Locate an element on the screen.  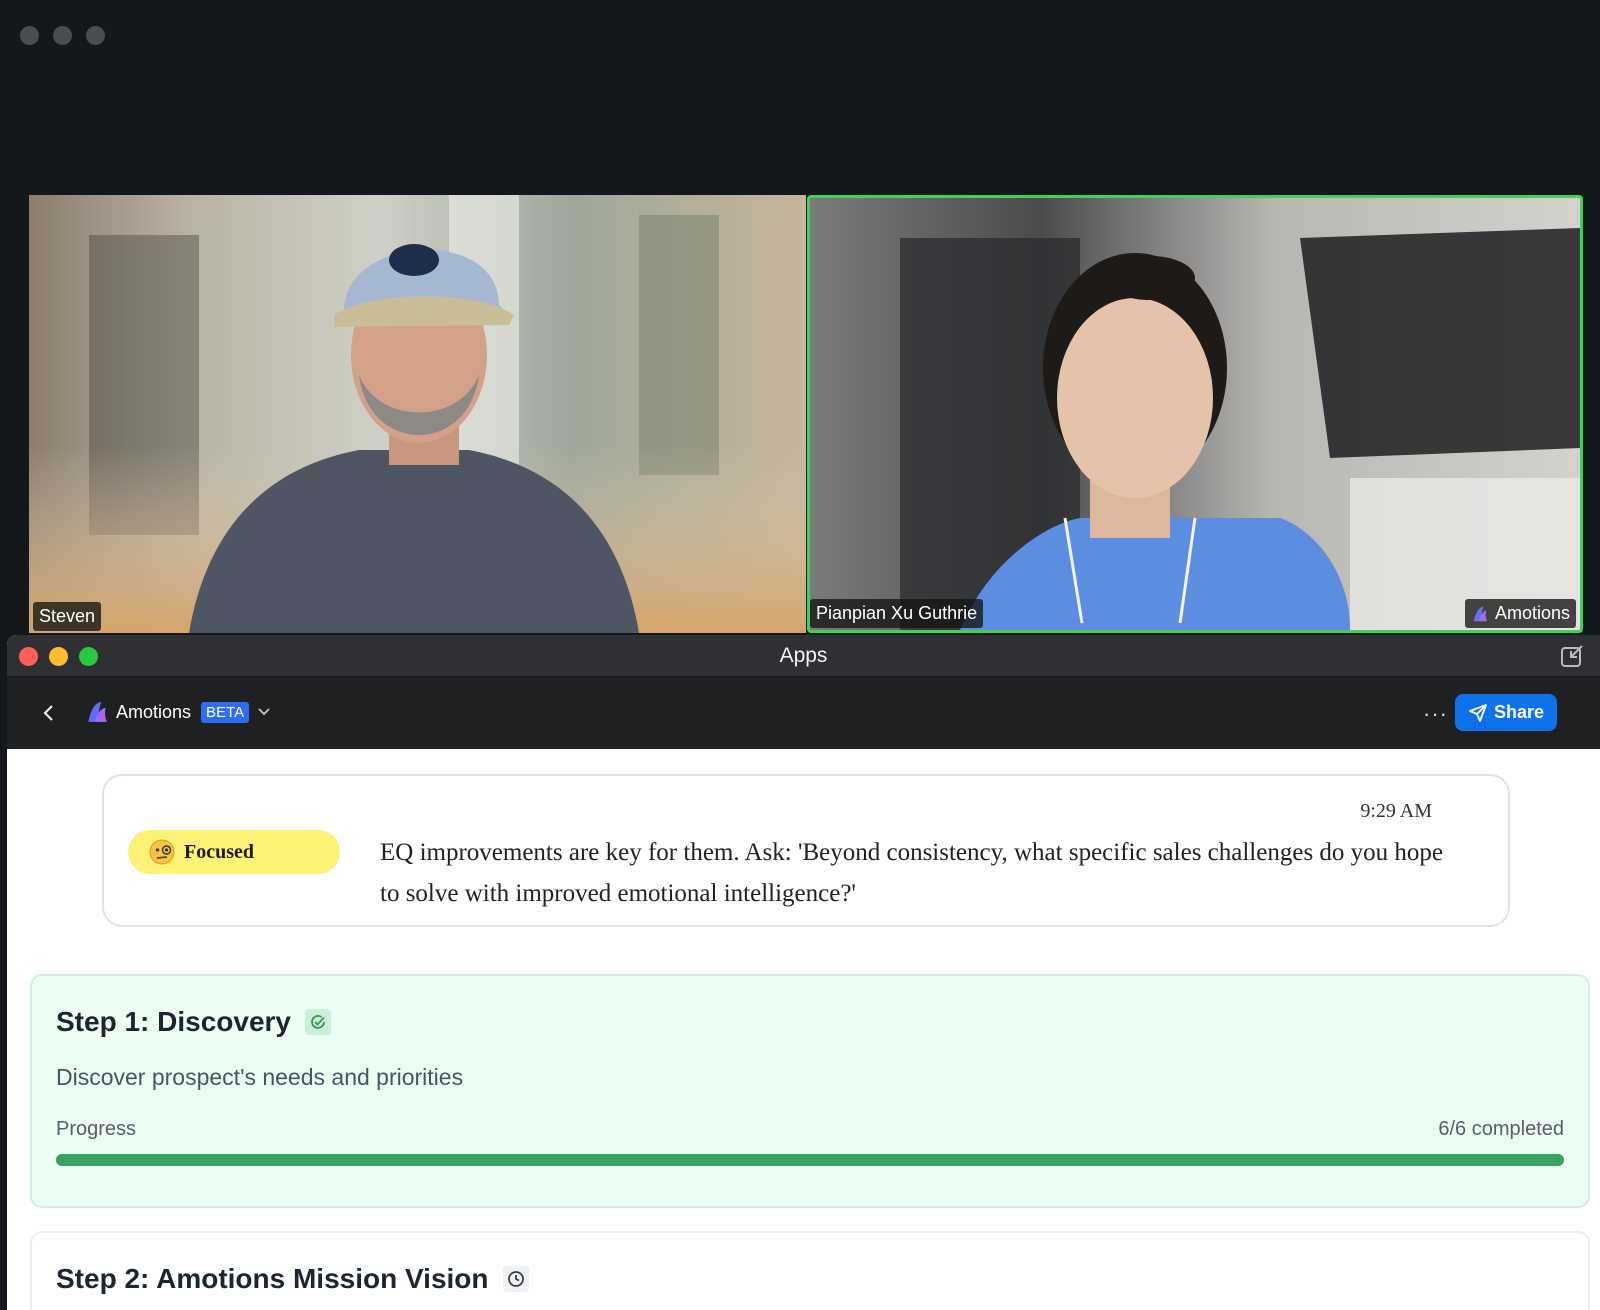
step-description: Discover prospect's needs and priorities is located at coordinates (260, 1077).